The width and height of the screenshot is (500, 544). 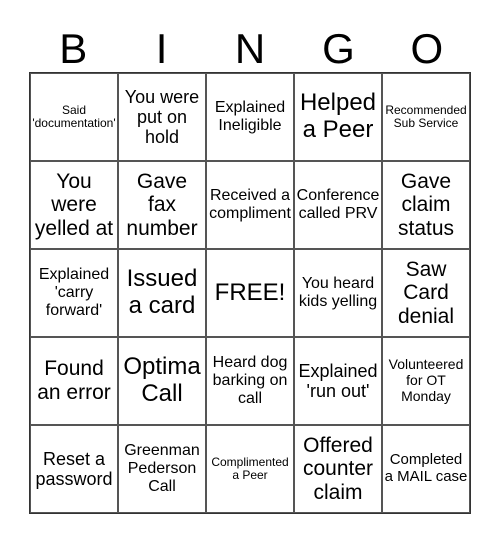 What do you see at coordinates (74, 205) in the screenshot?
I see `bingo-cell: You were yelled at` at bounding box center [74, 205].